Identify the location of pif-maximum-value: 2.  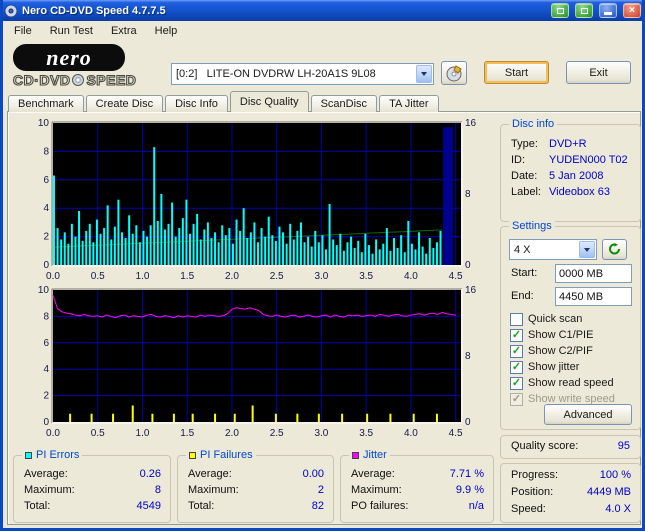
(320, 490).